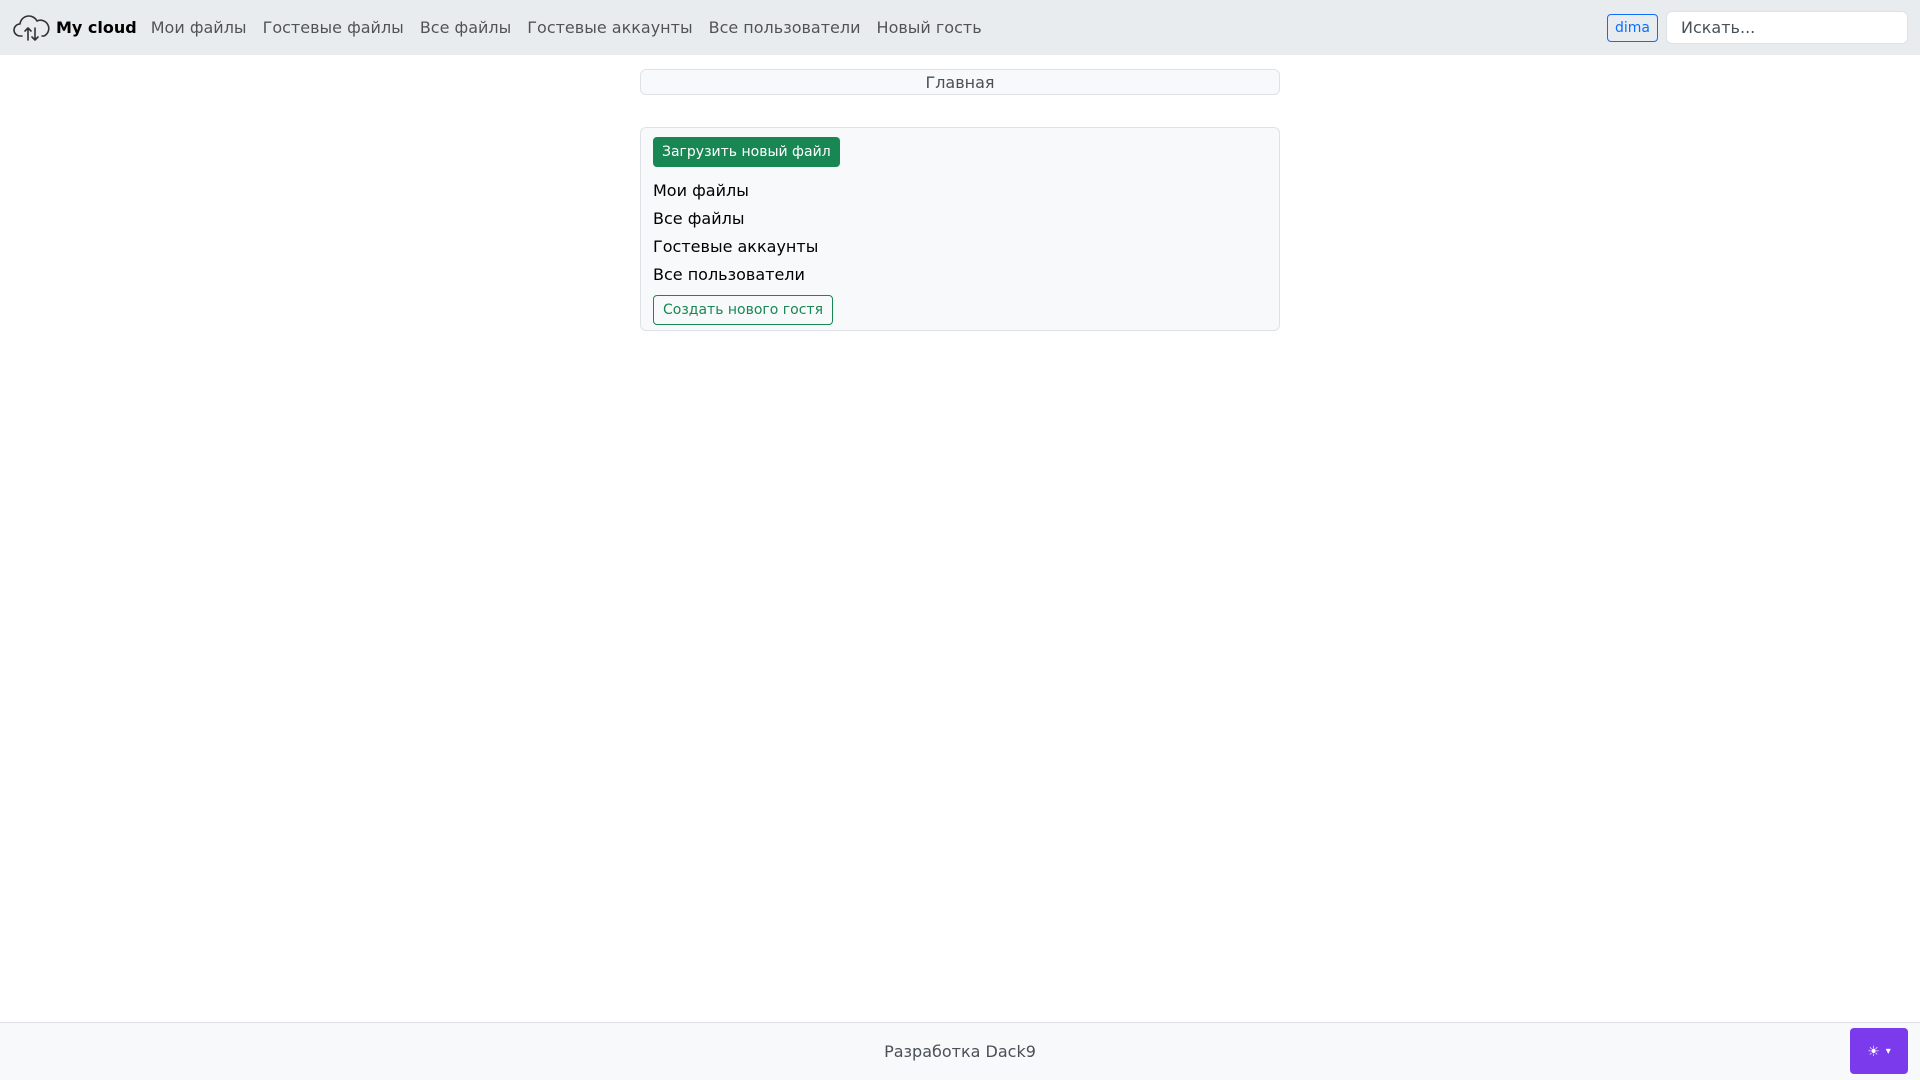  I want to click on user-button: dima, so click(1632, 27).